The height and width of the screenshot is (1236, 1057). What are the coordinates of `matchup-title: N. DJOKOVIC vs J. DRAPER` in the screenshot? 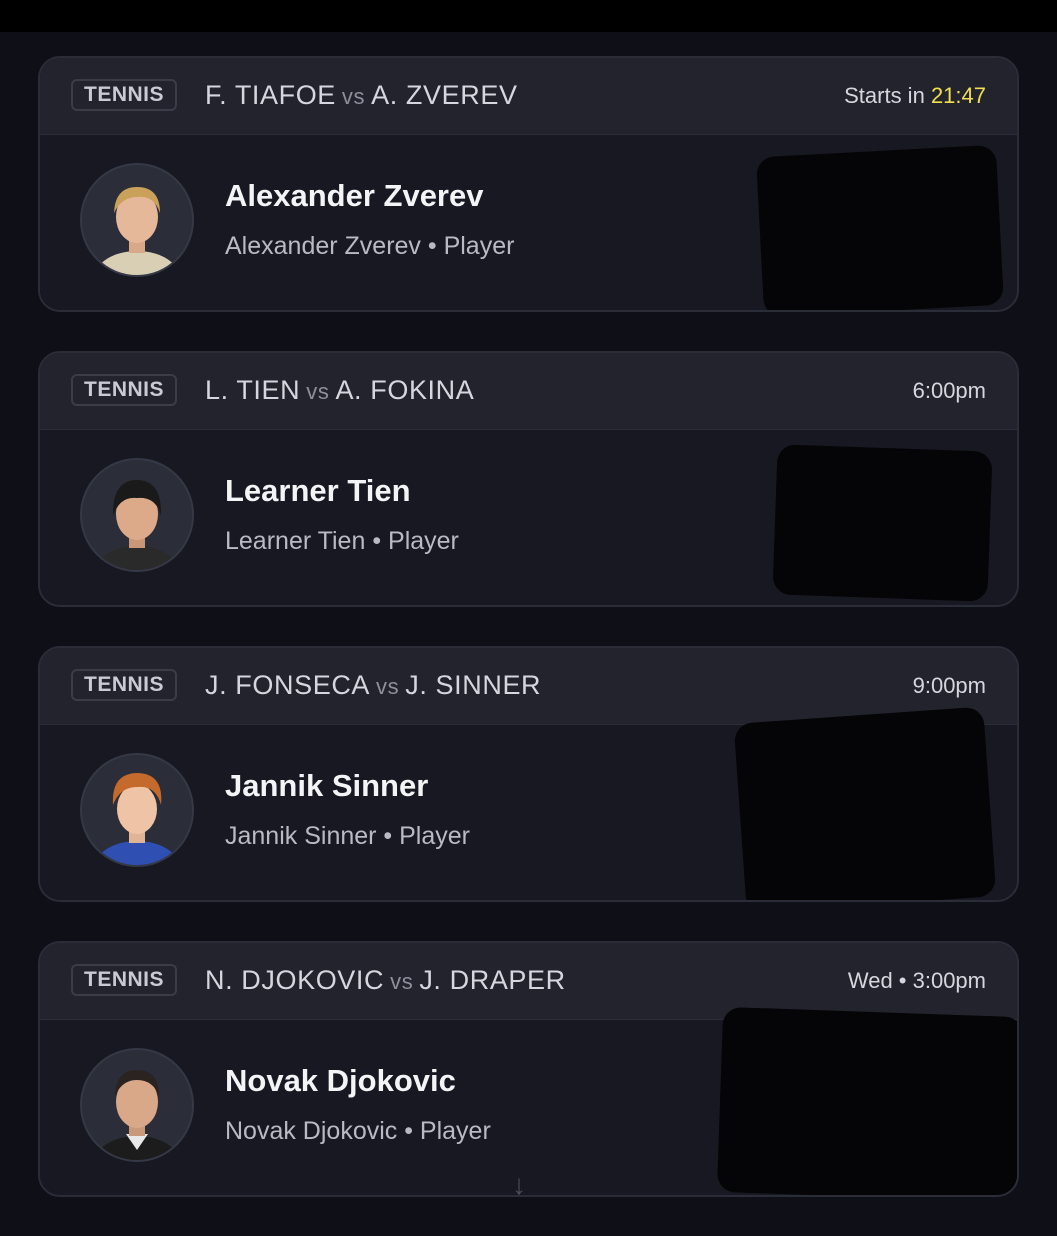 It's located at (385, 981).